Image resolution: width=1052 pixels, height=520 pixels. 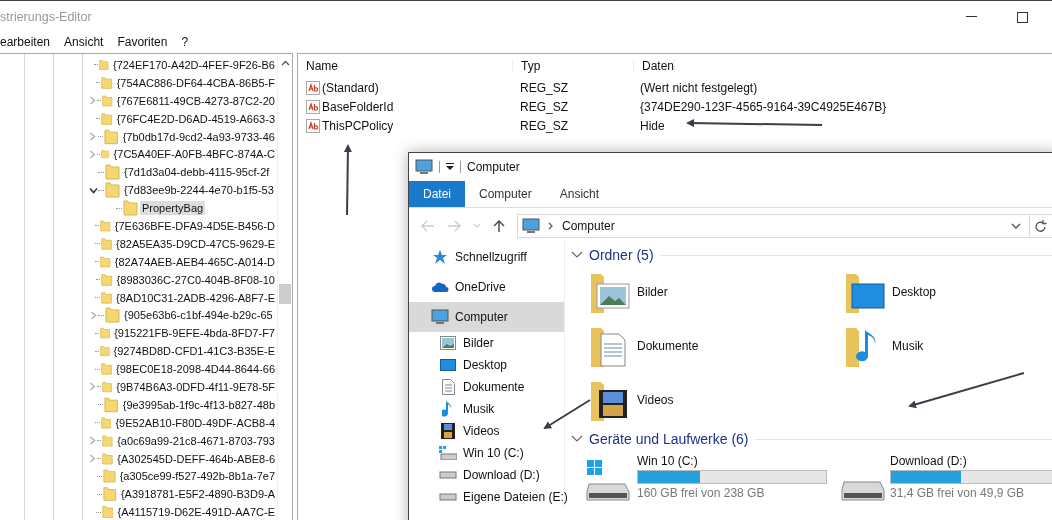 I want to click on tree-item: {724EF170-A42D-4FEF-9F26-B6, so click(x=193, y=64).